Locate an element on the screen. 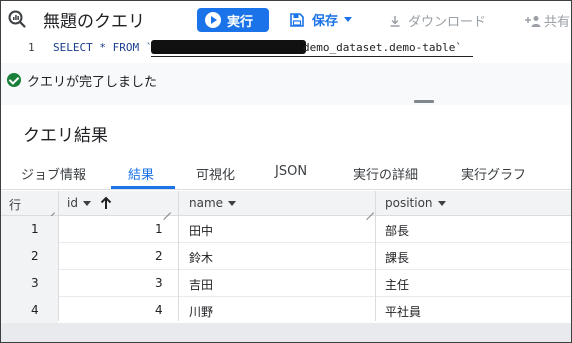  sql-code-suffix: demo_dataset.demo-table` is located at coordinates (382, 47).